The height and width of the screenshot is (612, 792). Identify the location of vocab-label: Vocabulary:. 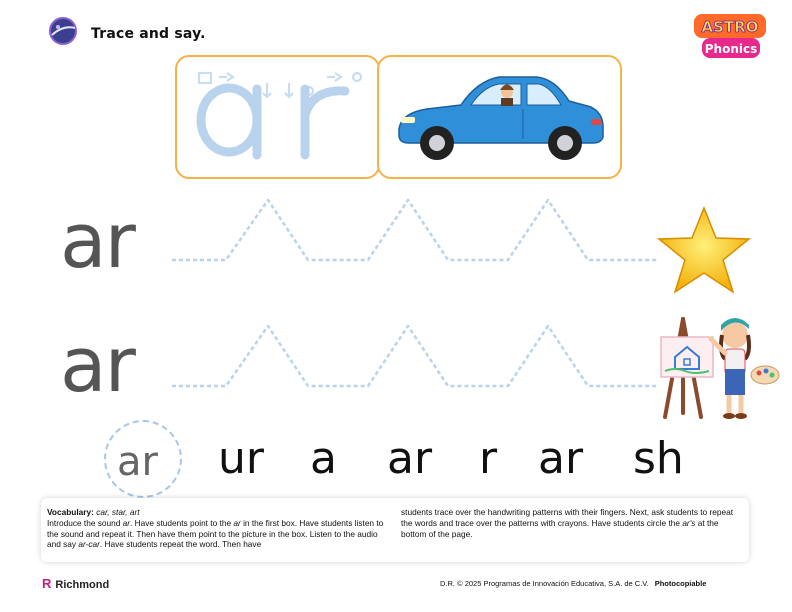
(70, 512).